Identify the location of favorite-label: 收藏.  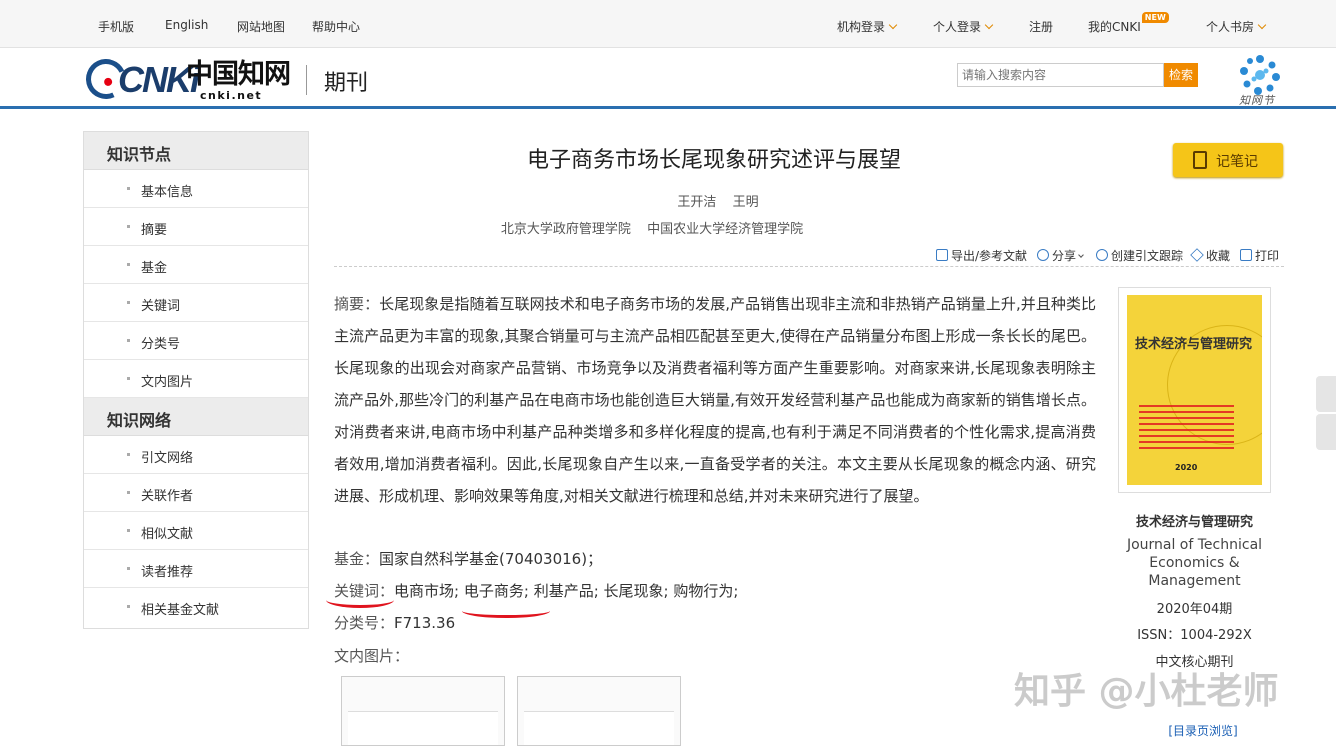
(1218, 256).